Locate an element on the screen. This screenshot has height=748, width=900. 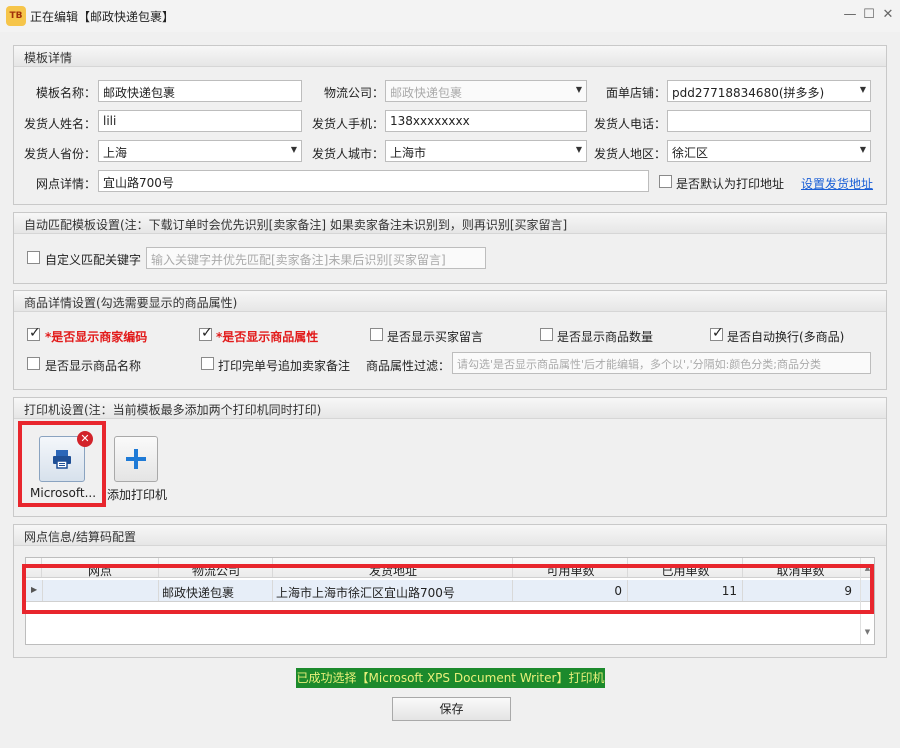
province-label: 发货人省份： is located at coordinates (59, 154).